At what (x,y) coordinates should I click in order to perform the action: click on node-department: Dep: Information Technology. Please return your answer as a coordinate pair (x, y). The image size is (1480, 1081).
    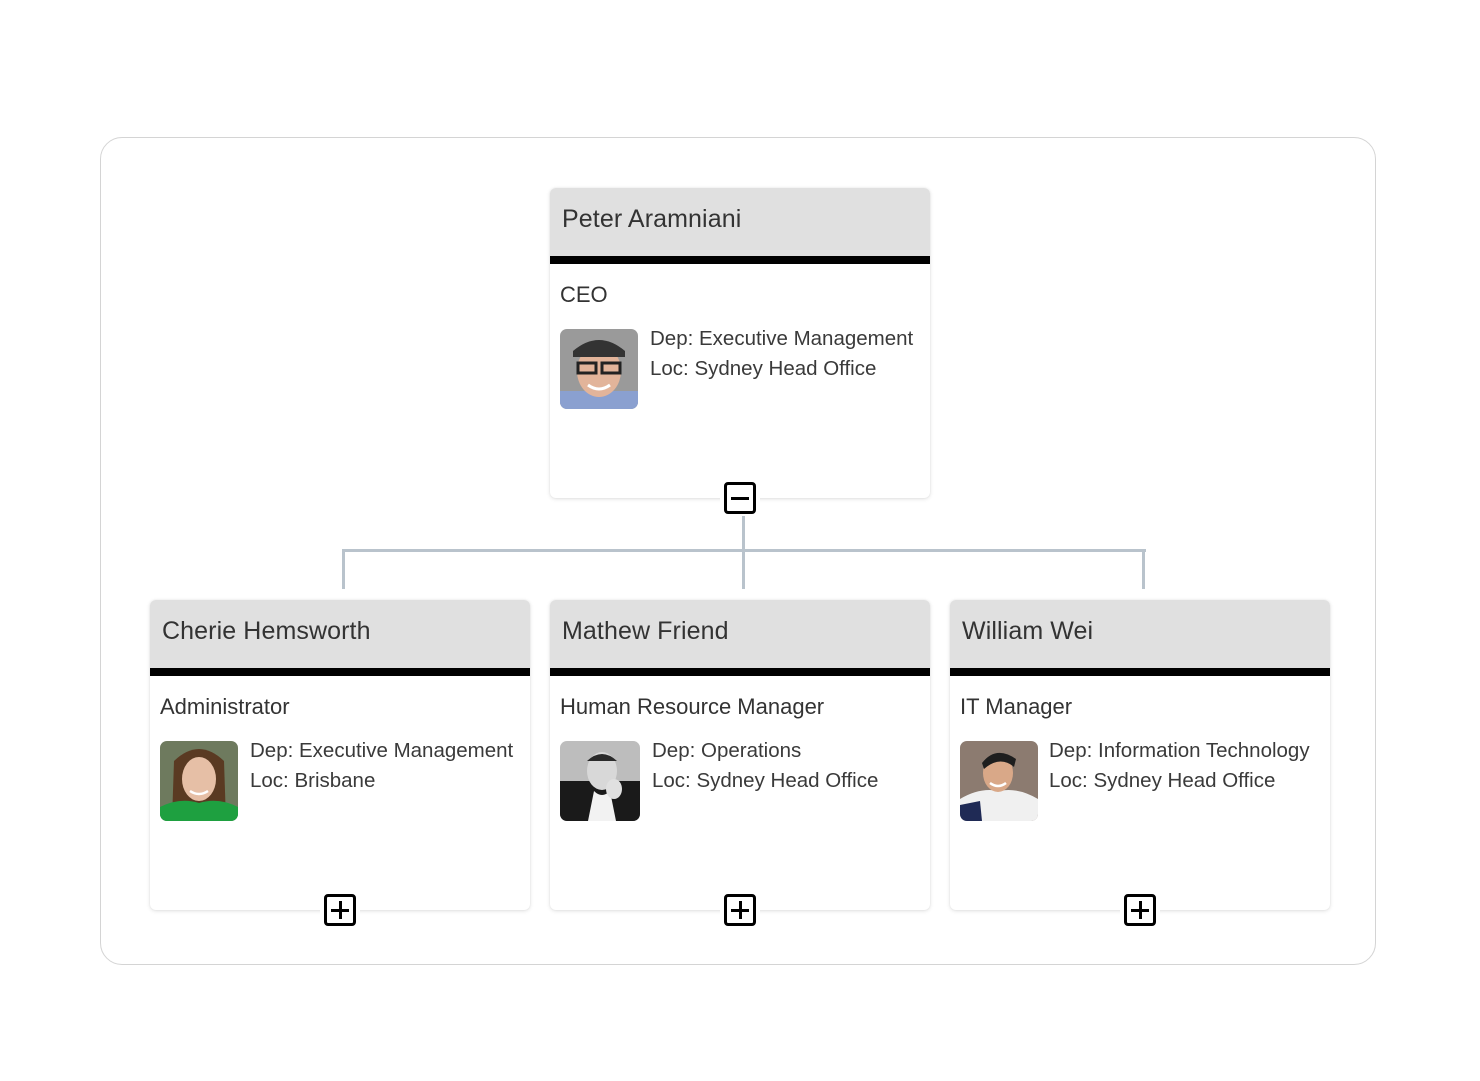
    Looking at the image, I should click on (1179, 750).